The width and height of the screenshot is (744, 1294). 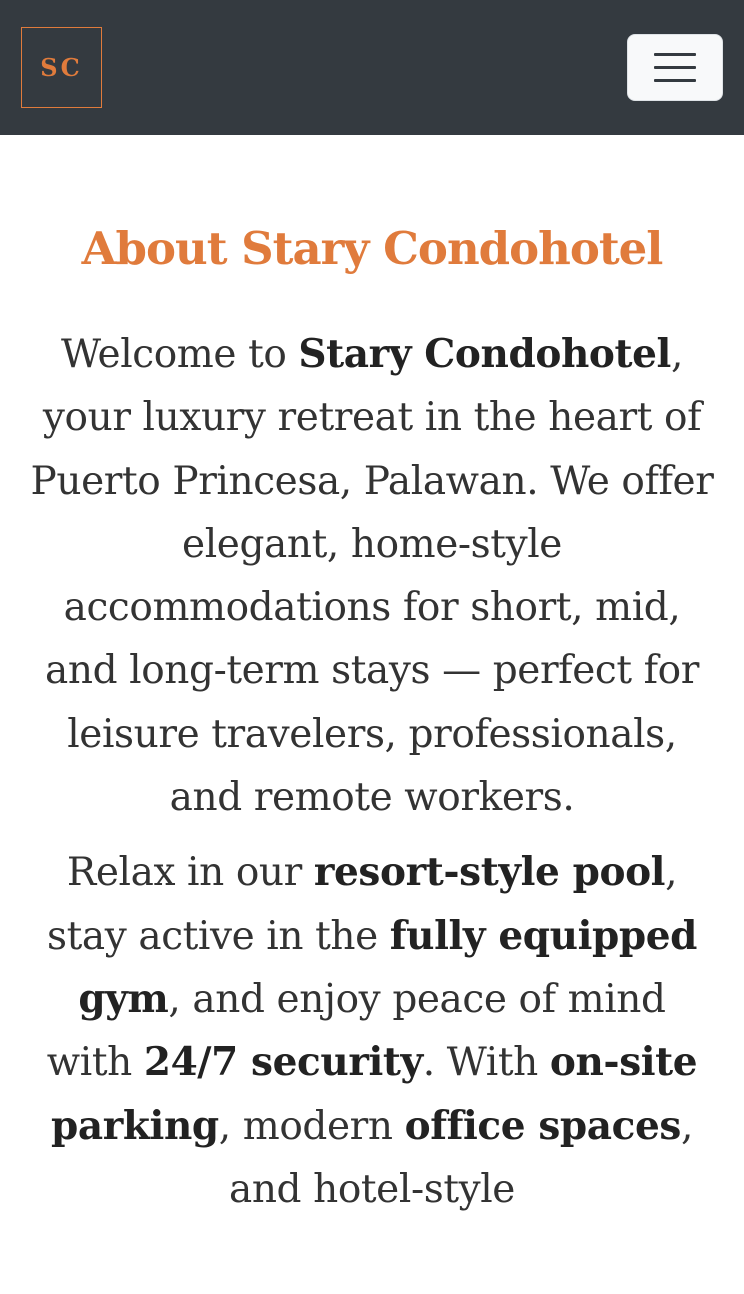 What do you see at coordinates (486, 1063) in the screenshot?
I see `text-segment: . With` at bounding box center [486, 1063].